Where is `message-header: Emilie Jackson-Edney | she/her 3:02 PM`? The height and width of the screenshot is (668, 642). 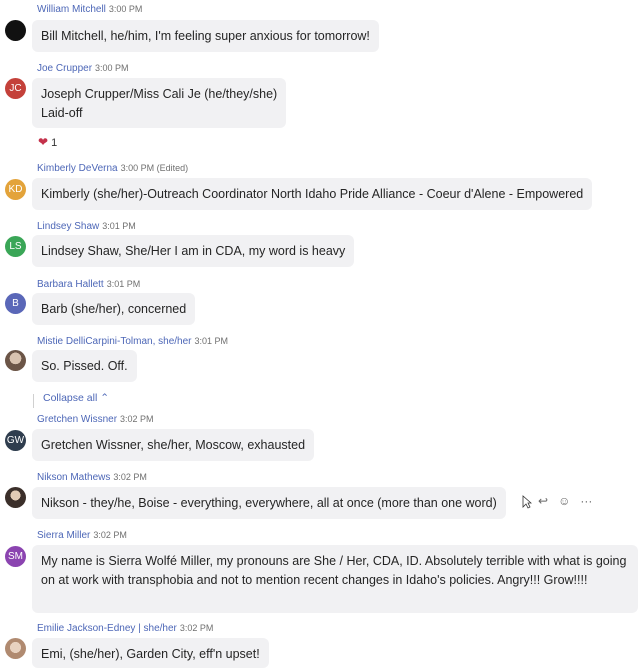
message-header: Emilie Jackson-Edney | she/her 3:02 PM is located at coordinates (125, 628).